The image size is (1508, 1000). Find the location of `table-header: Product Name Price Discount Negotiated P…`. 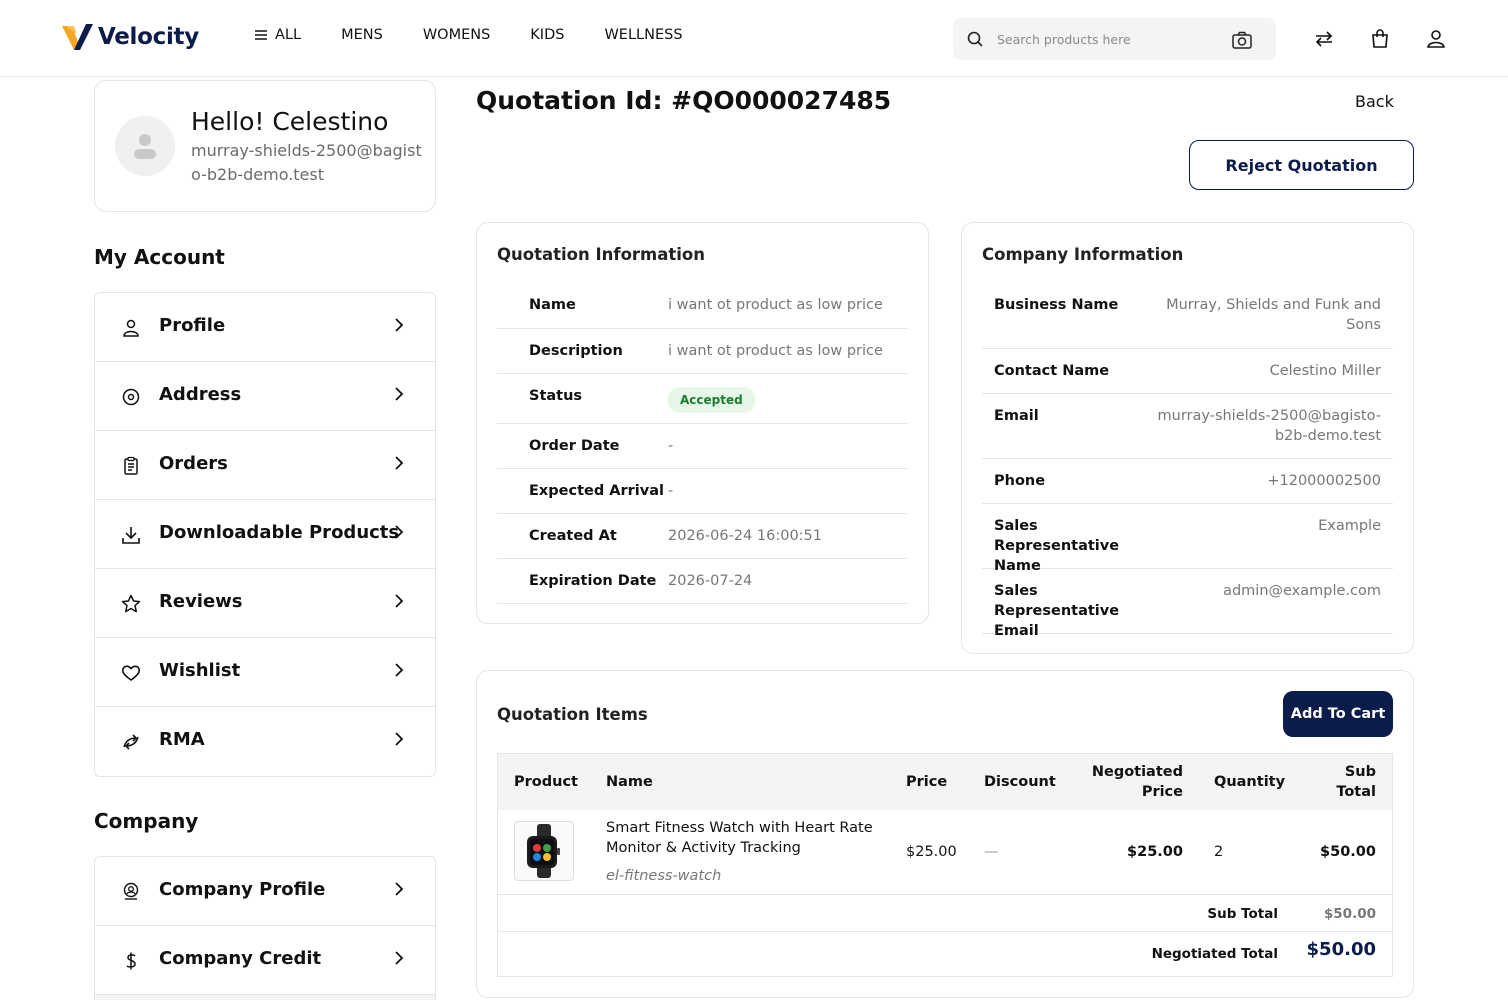

table-header: Product Name Price Discount Negotiated P… is located at coordinates (945, 782).